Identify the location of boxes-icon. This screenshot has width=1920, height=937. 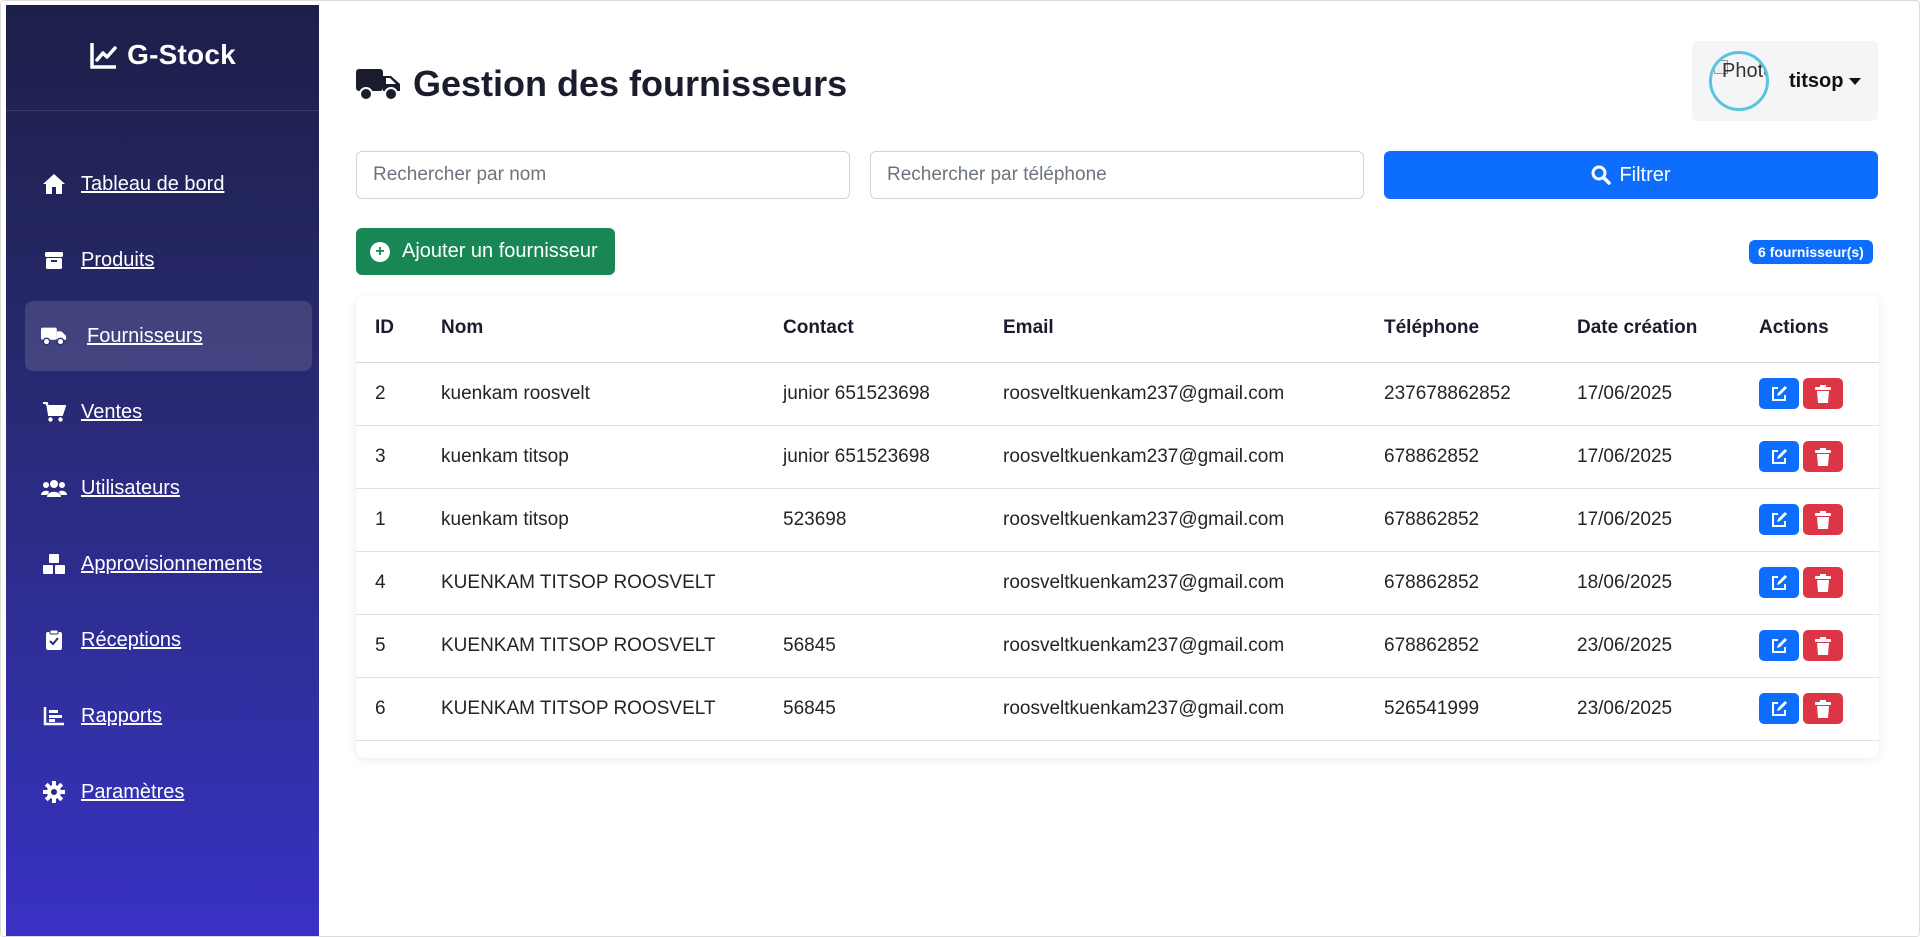
(54, 564).